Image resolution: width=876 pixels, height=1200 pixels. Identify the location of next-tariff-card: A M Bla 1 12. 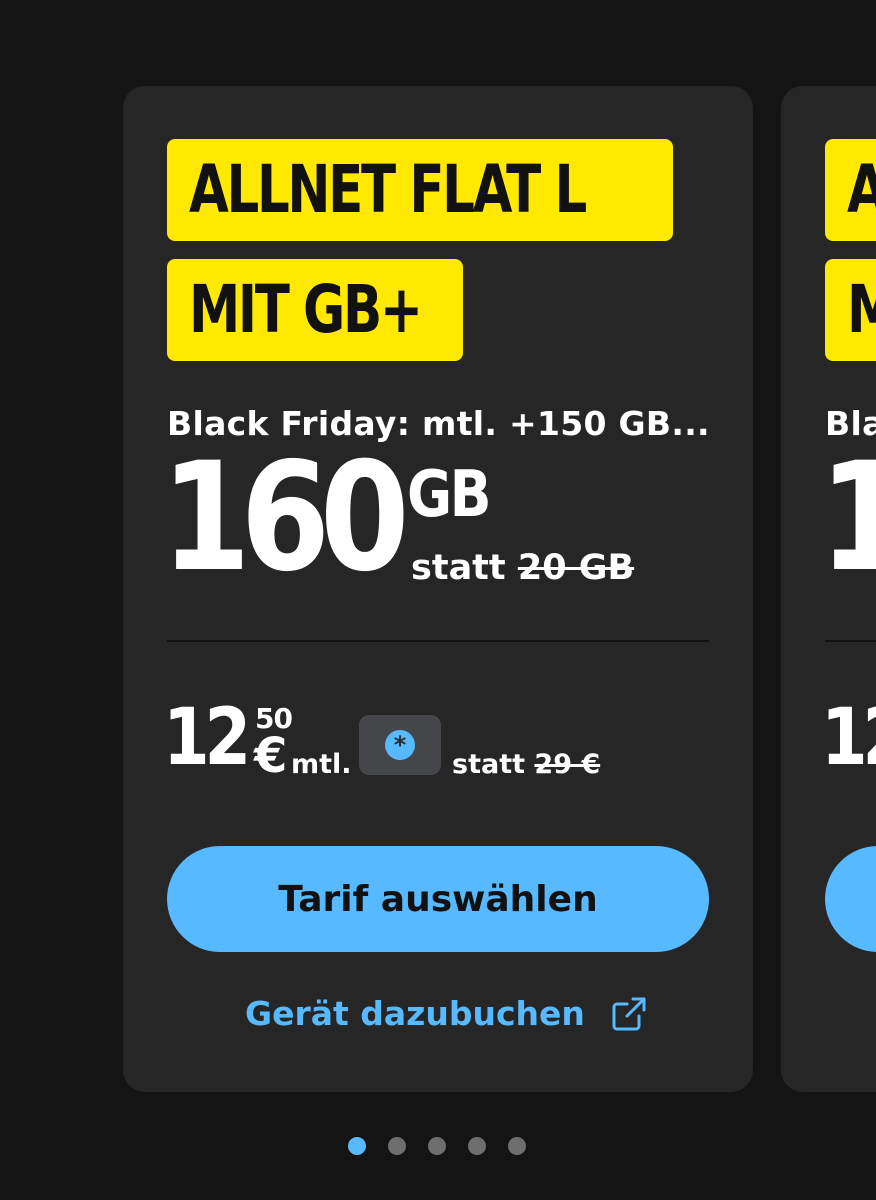
(828, 589).